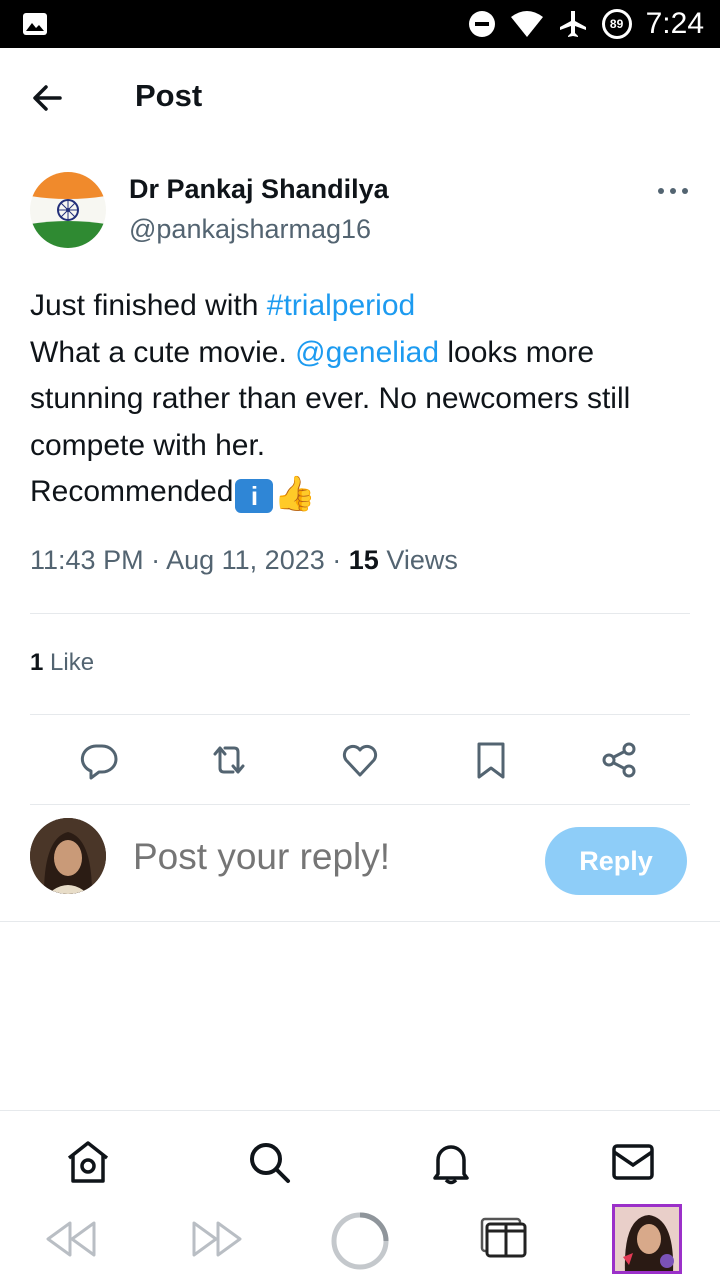 Image resolution: width=720 pixels, height=1281 pixels. Describe the element at coordinates (620, 760) in the screenshot. I see `share-icon` at that location.